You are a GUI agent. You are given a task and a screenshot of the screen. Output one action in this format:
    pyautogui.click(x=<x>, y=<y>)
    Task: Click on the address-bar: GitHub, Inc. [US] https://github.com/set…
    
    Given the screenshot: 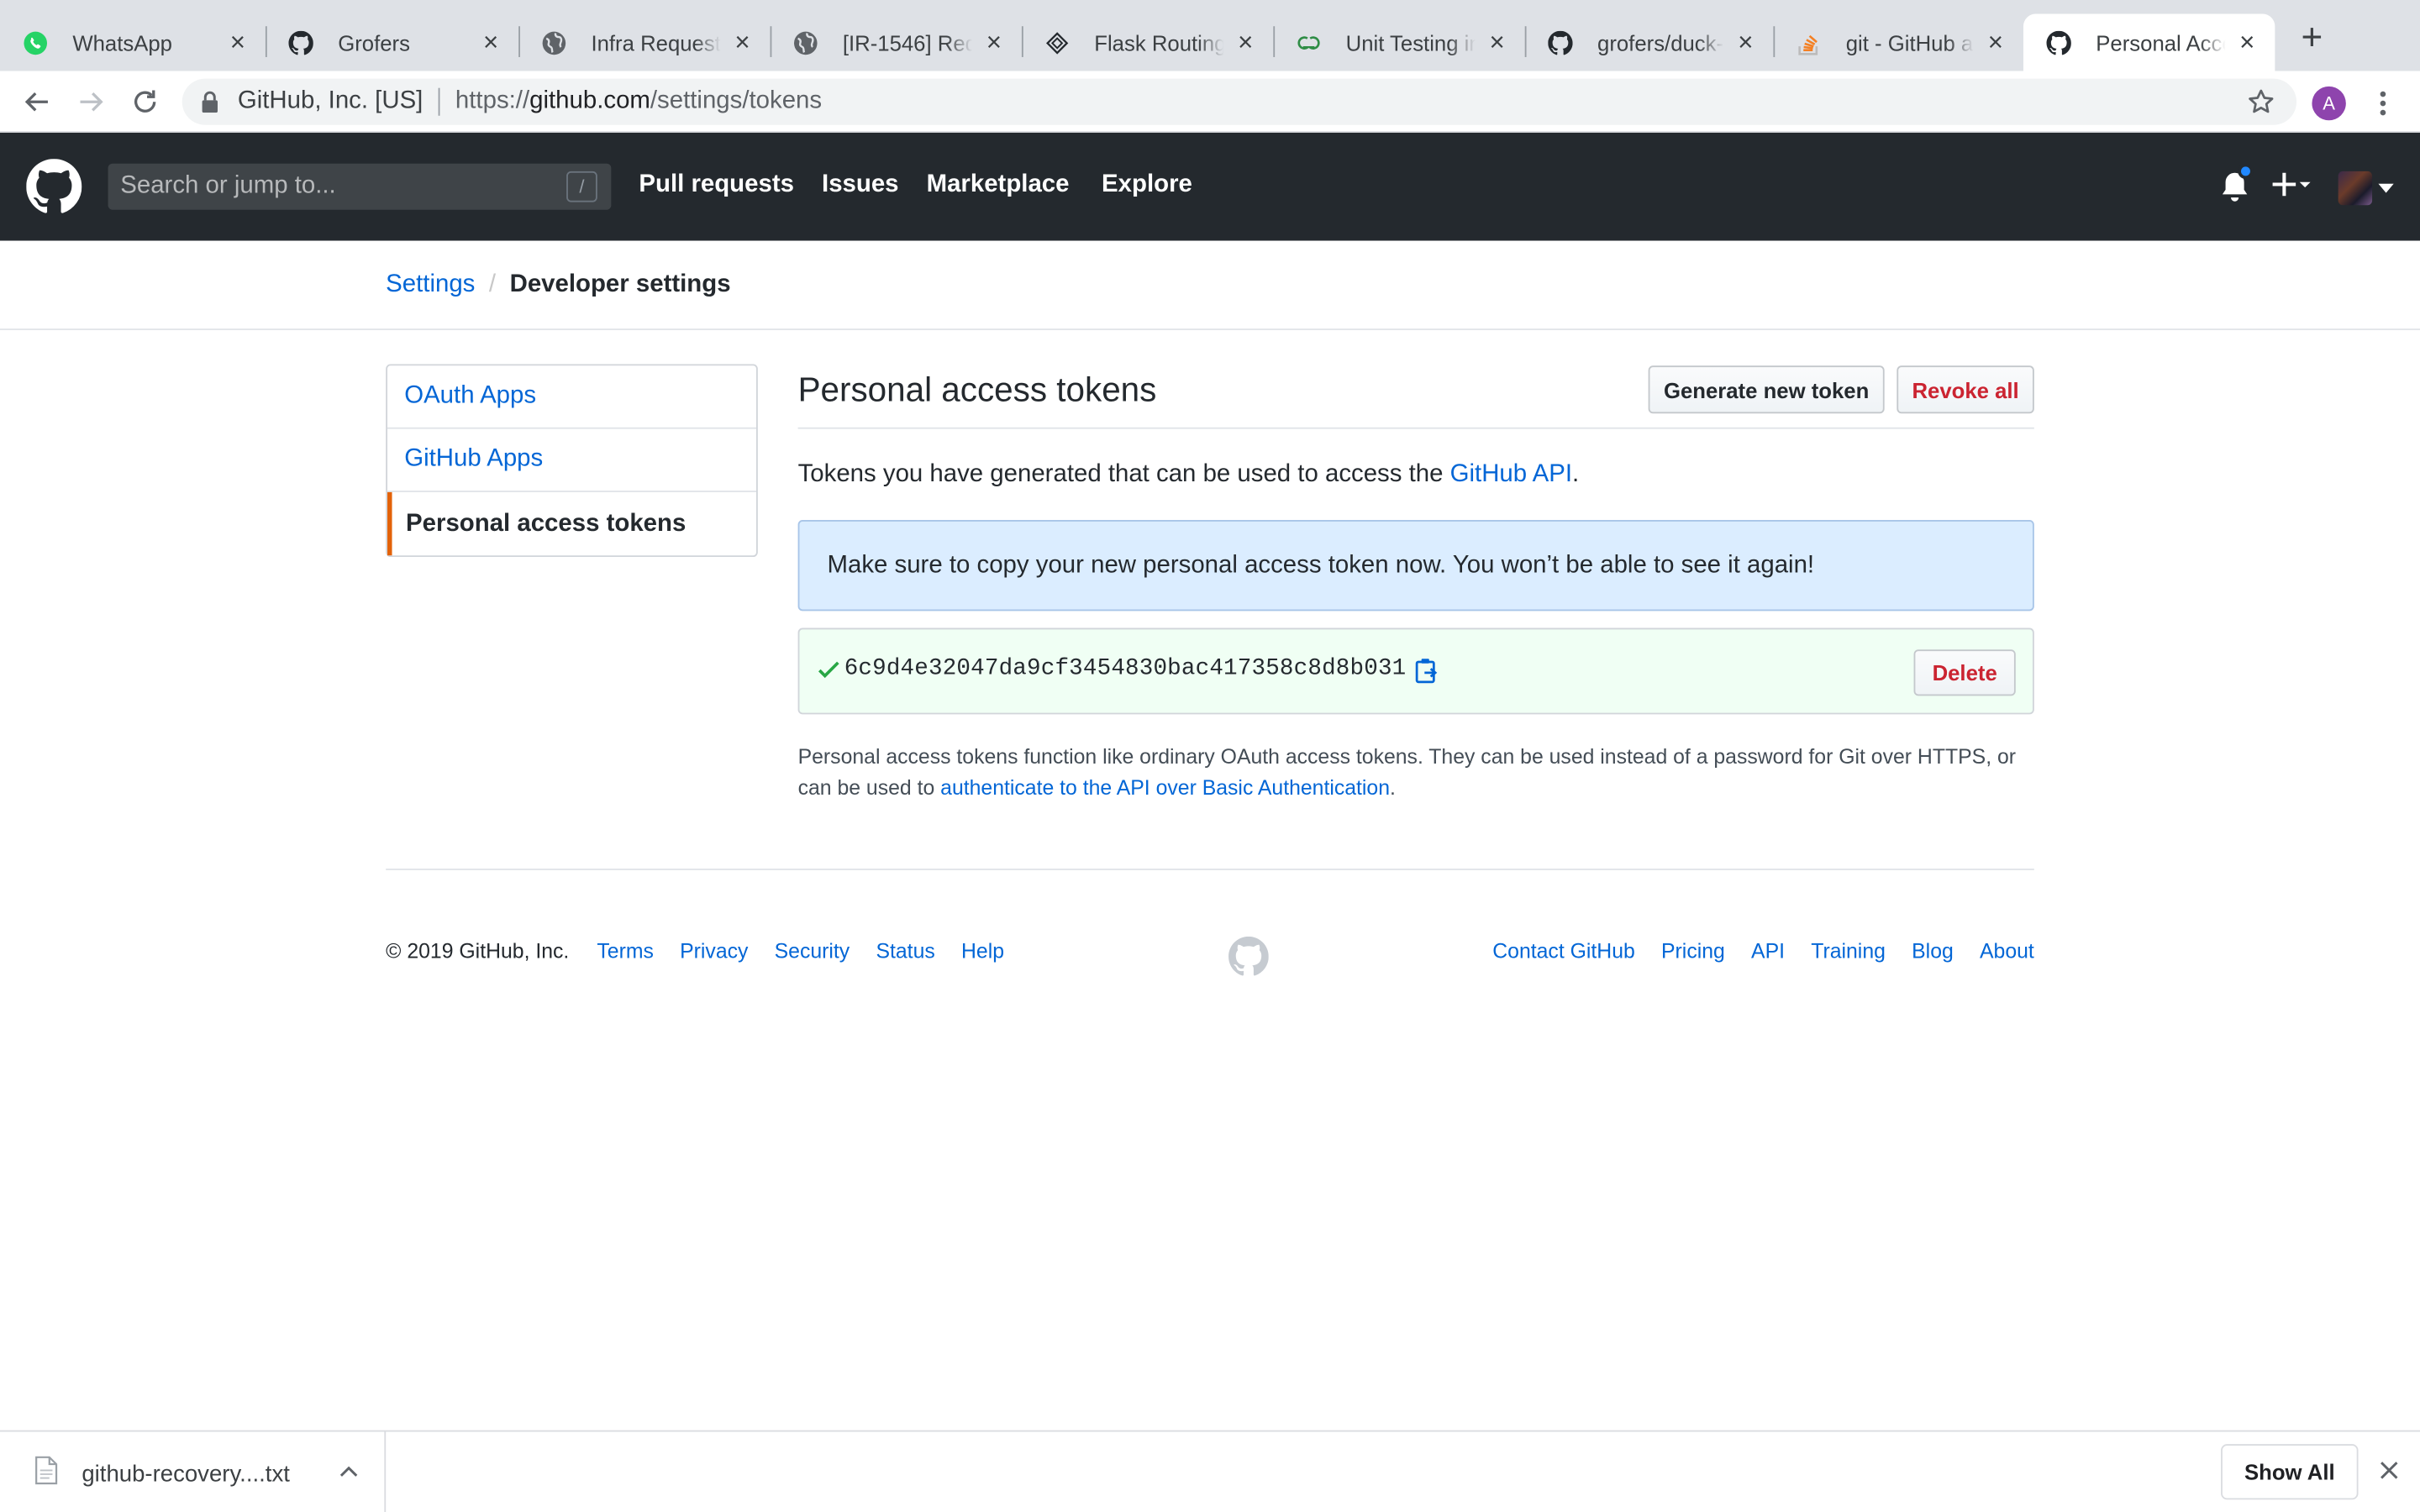 What is the action you would take?
    pyautogui.click(x=1239, y=101)
    